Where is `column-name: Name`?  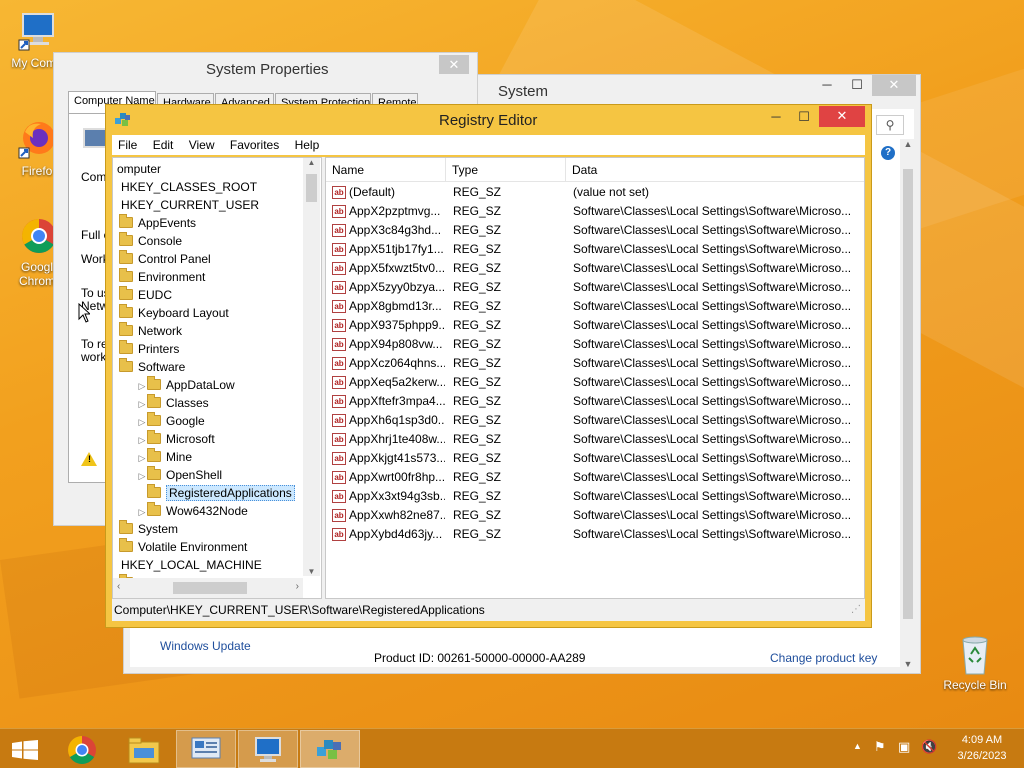
column-name: Name is located at coordinates (386, 170).